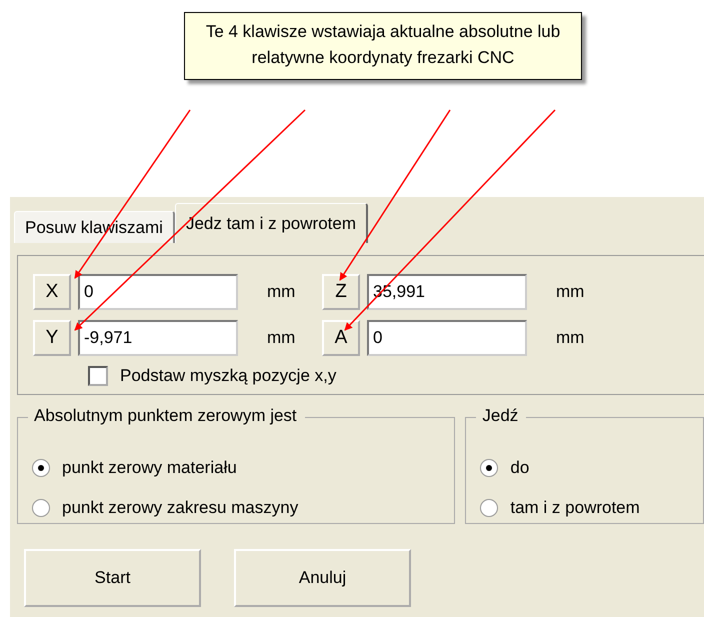 The height and width of the screenshot is (617, 704). What do you see at coordinates (228, 376) in the screenshot?
I see `checkbox-label: Podstaw myszką pozycje x,y` at bounding box center [228, 376].